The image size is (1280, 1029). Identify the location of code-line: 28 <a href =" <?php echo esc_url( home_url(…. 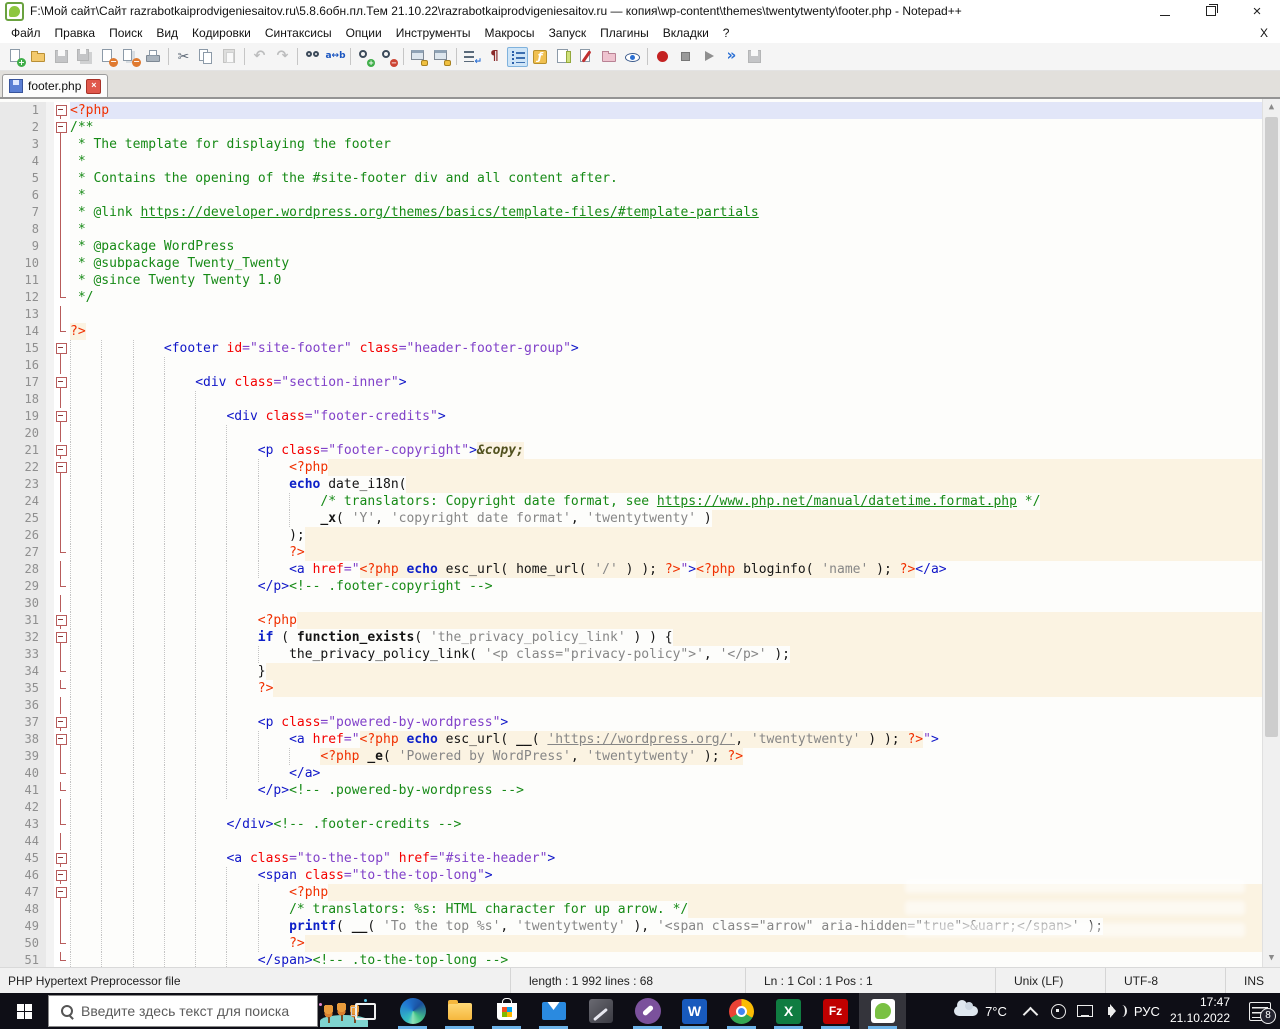
(631, 569).